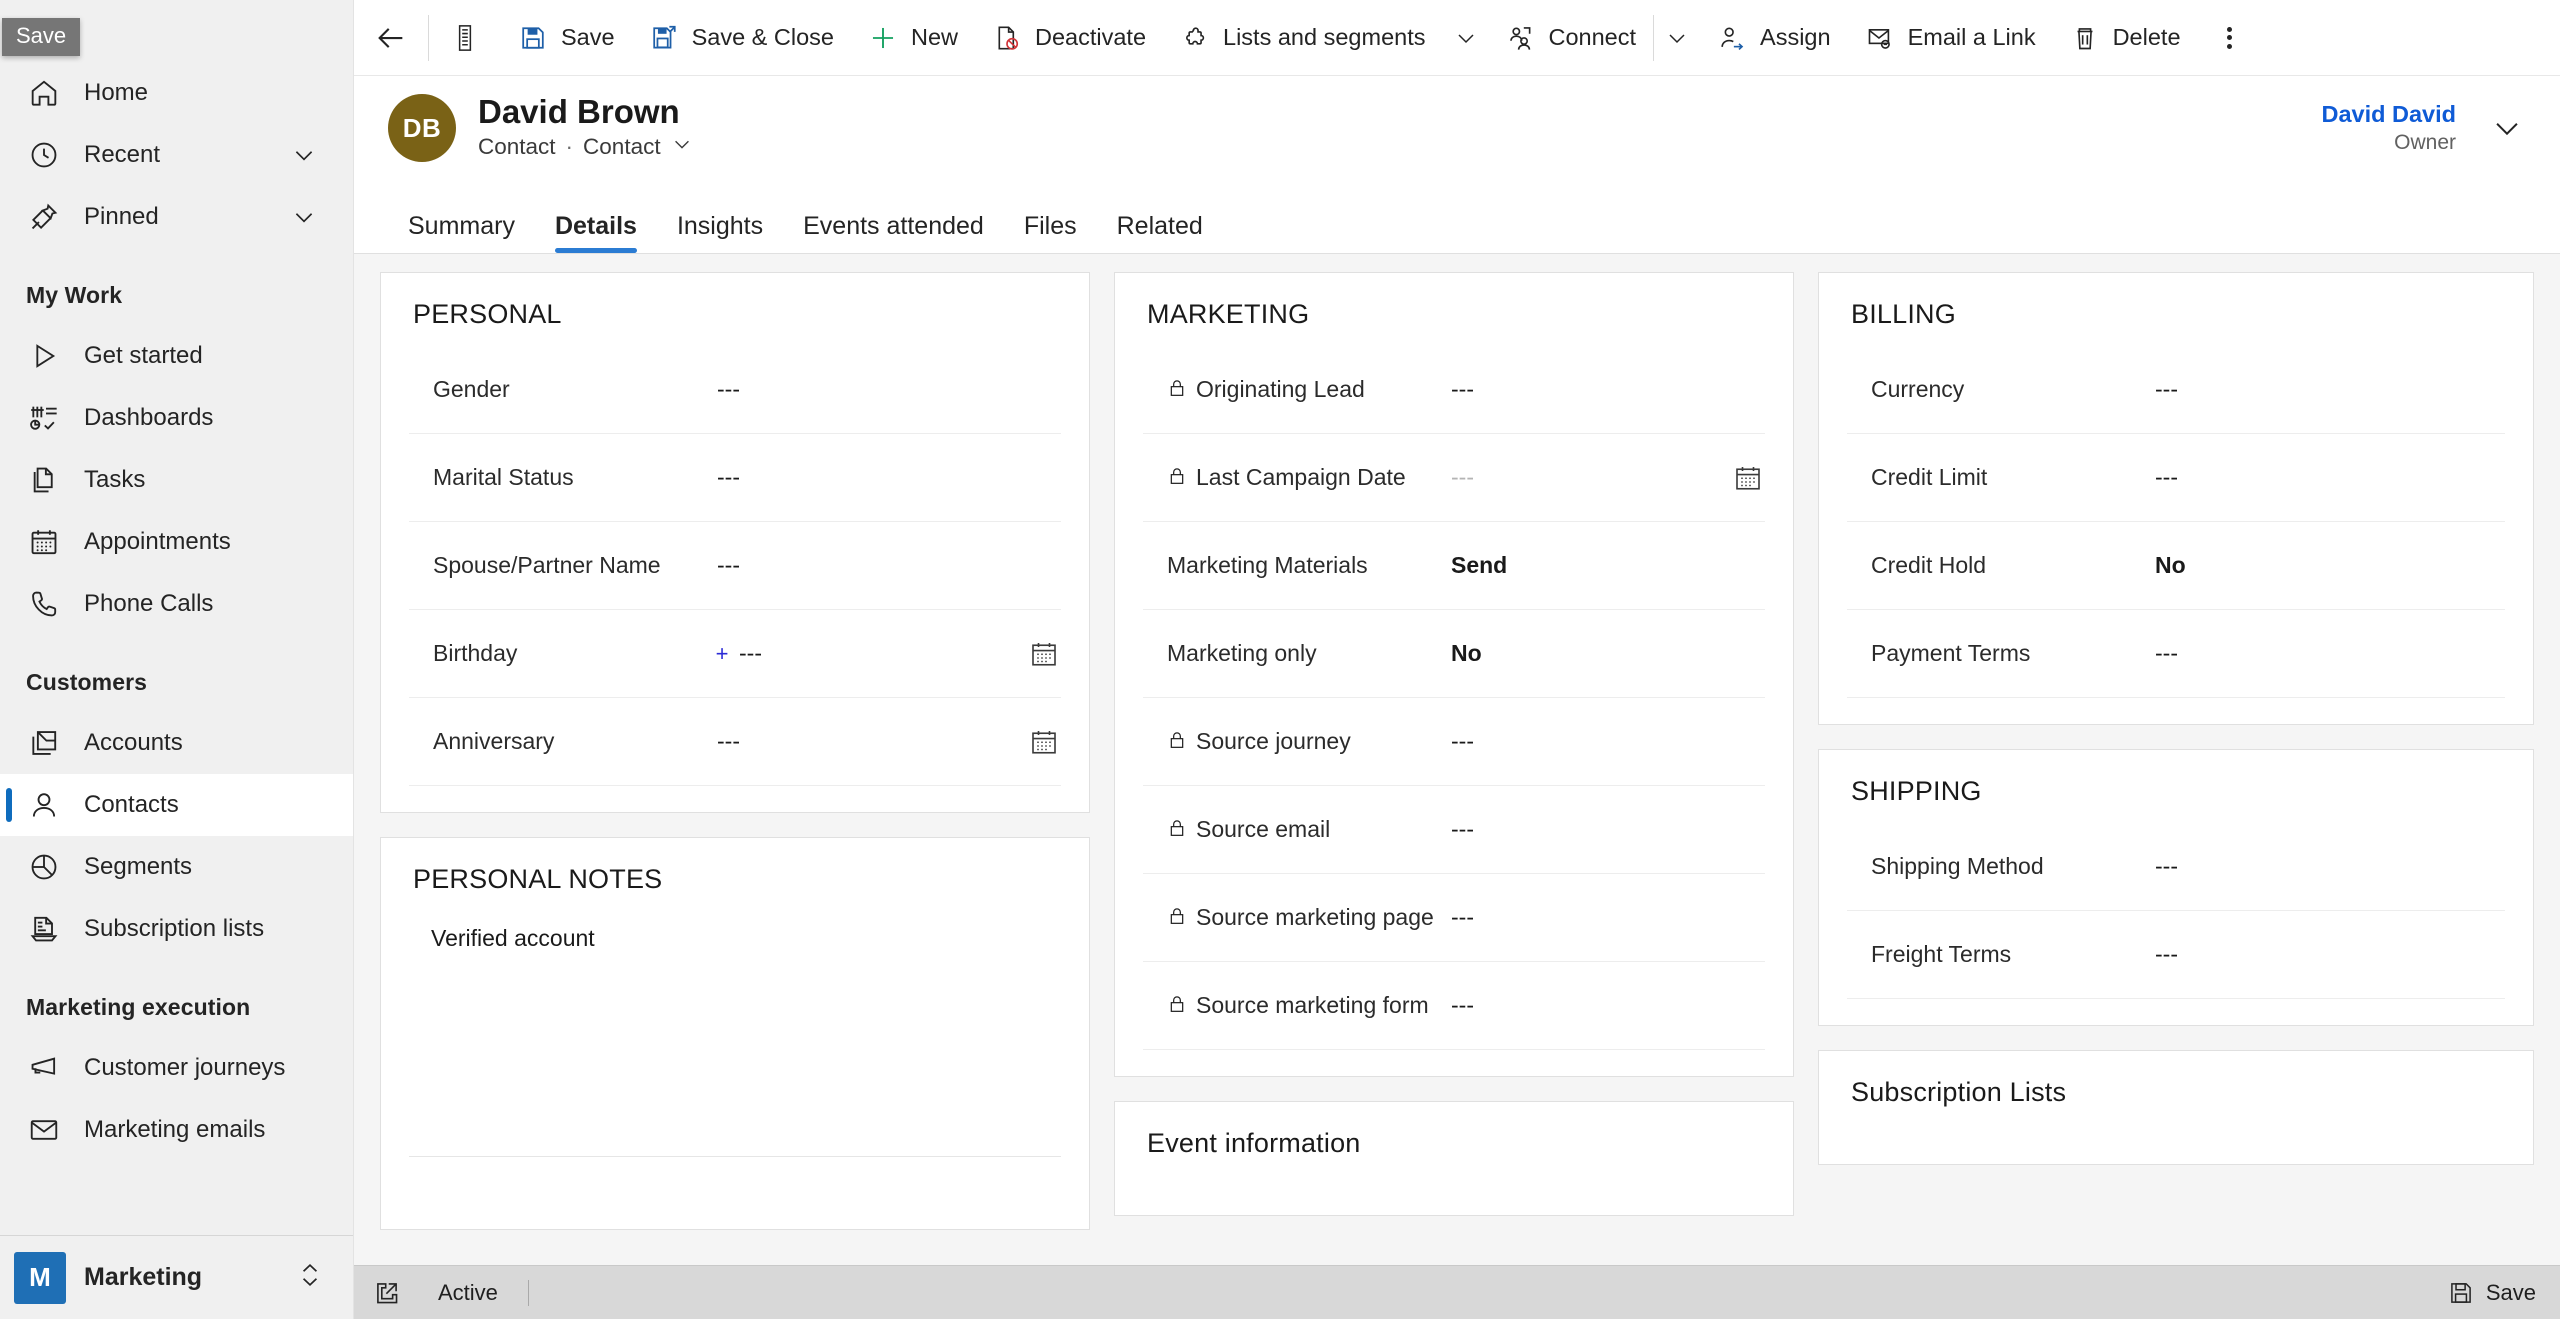 This screenshot has height=1319, width=2560. Describe the element at coordinates (893, 233) in the screenshot. I see `tab-events-attended: Events attended` at that location.